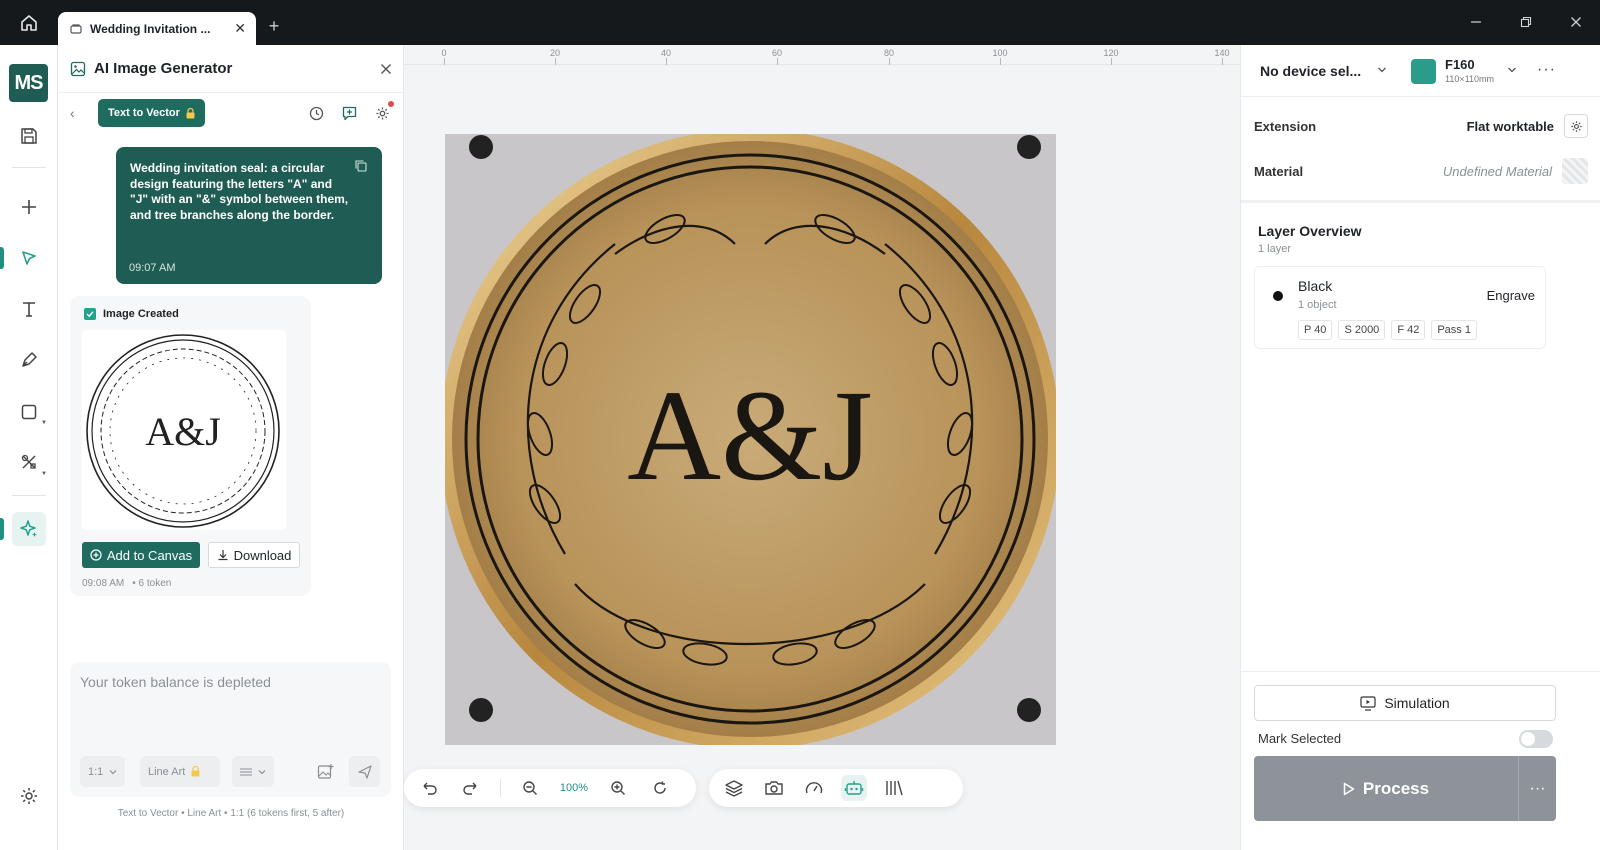 This screenshot has height=850, width=1600. What do you see at coordinates (1386, 788) in the screenshot?
I see `process-button: Process` at bounding box center [1386, 788].